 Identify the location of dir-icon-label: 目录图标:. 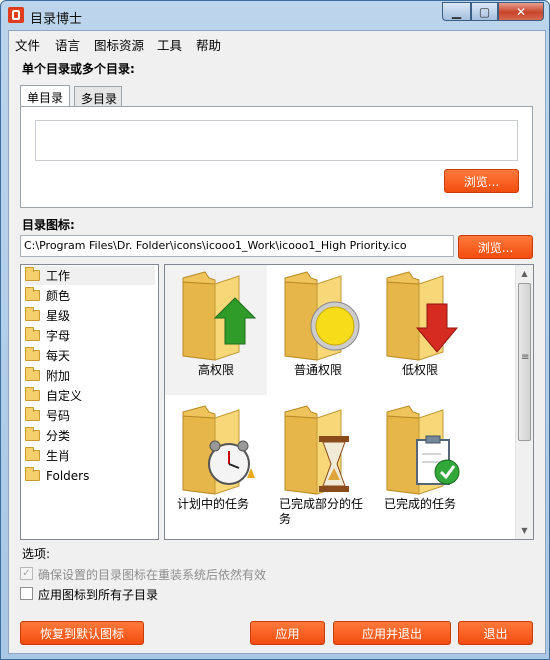
(48, 225).